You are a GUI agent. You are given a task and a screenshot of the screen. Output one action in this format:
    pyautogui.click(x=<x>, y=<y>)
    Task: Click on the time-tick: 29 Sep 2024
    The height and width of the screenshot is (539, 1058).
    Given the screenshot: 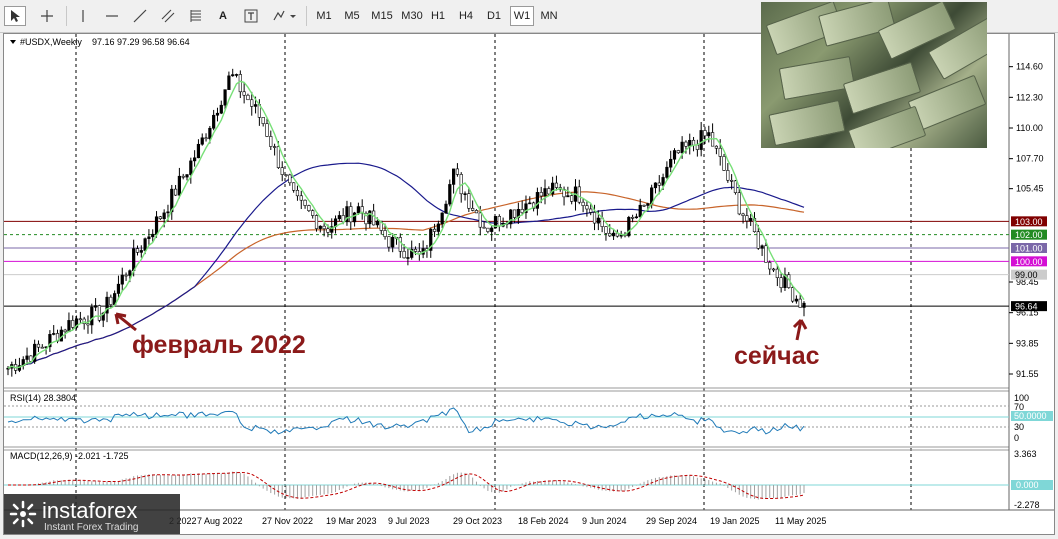 What is the action you would take?
    pyautogui.click(x=671, y=521)
    